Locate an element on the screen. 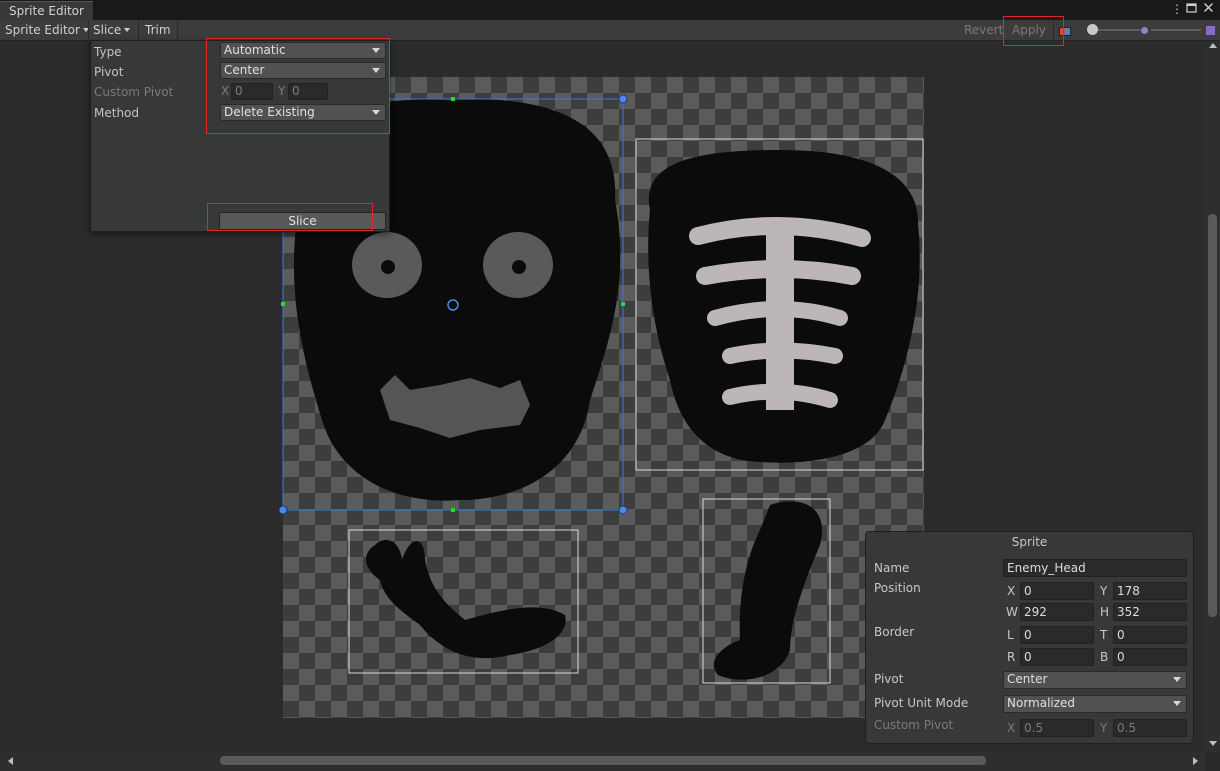  vertical-scroll-thumb is located at coordinates (1212, 415).